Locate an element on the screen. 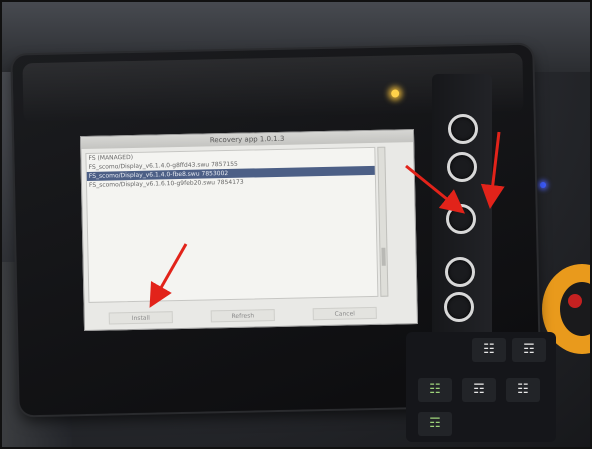 The width and height of the screenshot is (592, 449). arrow-to-hardware-button is located at coordinates (435, 189).